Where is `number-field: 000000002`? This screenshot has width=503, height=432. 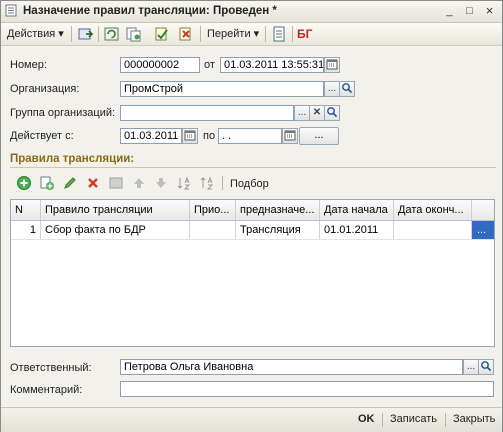 number-field: 000000002 is located at coordinates (160, 65).